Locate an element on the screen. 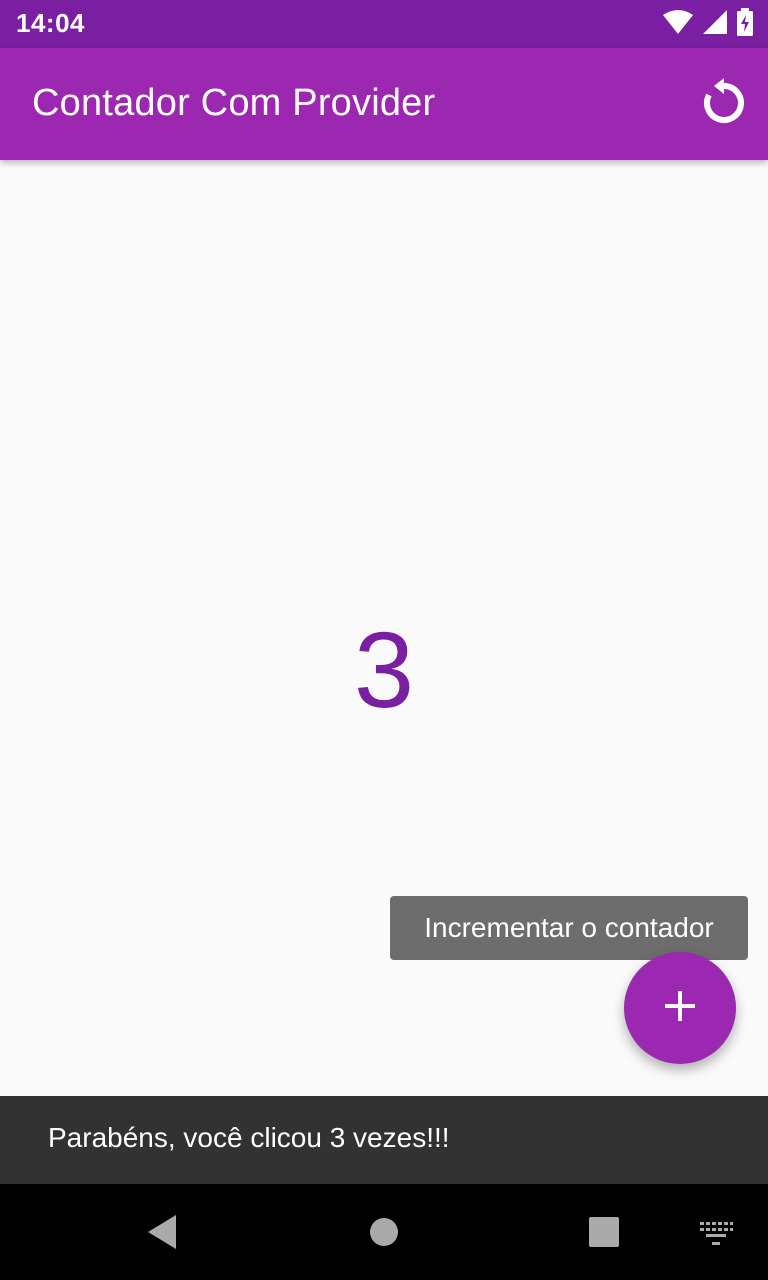  app-bar: Contador Com Provider is located at coordinates (384, 104).